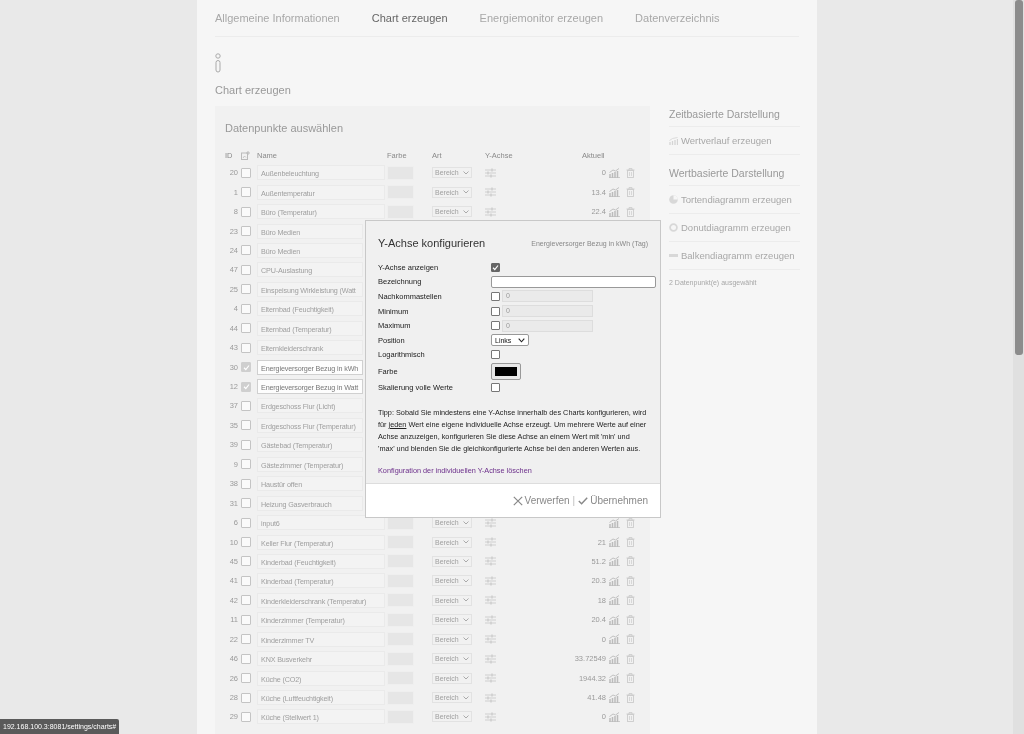  I want to click on sidebar-link: Wertverlauf erzeugen, so click(734, 141).